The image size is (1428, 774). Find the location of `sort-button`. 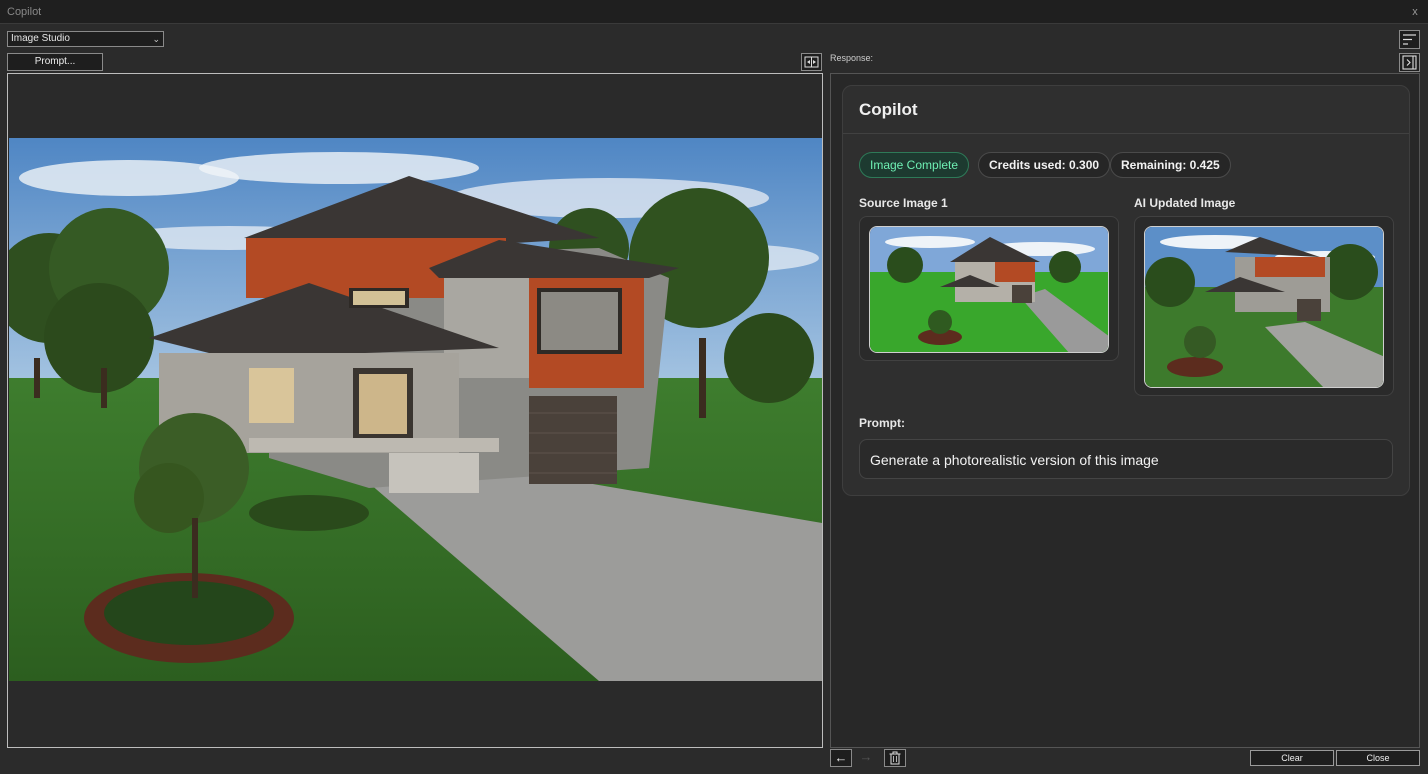

sort-button is located at coordinates (1409, 39).